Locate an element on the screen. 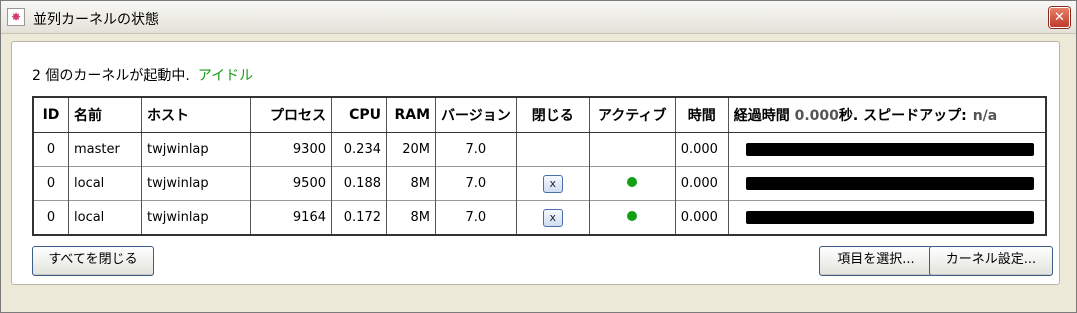 The height and width of the screenshot is (313, 1077). status-line: 2 個のカーネルが起動中. アイドル is located at coordinates (142, 75).